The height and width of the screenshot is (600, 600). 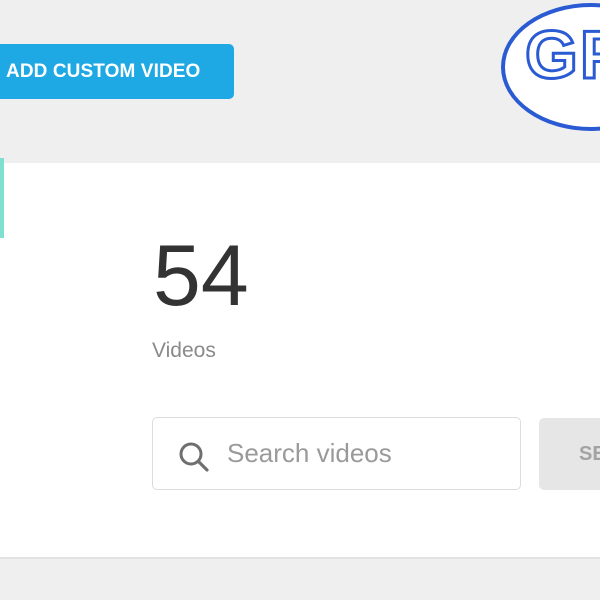 What do you see at coordinates (589, 453) in the screenshot?
I see `search-button-label: SE` at bounding box center [589, 453].